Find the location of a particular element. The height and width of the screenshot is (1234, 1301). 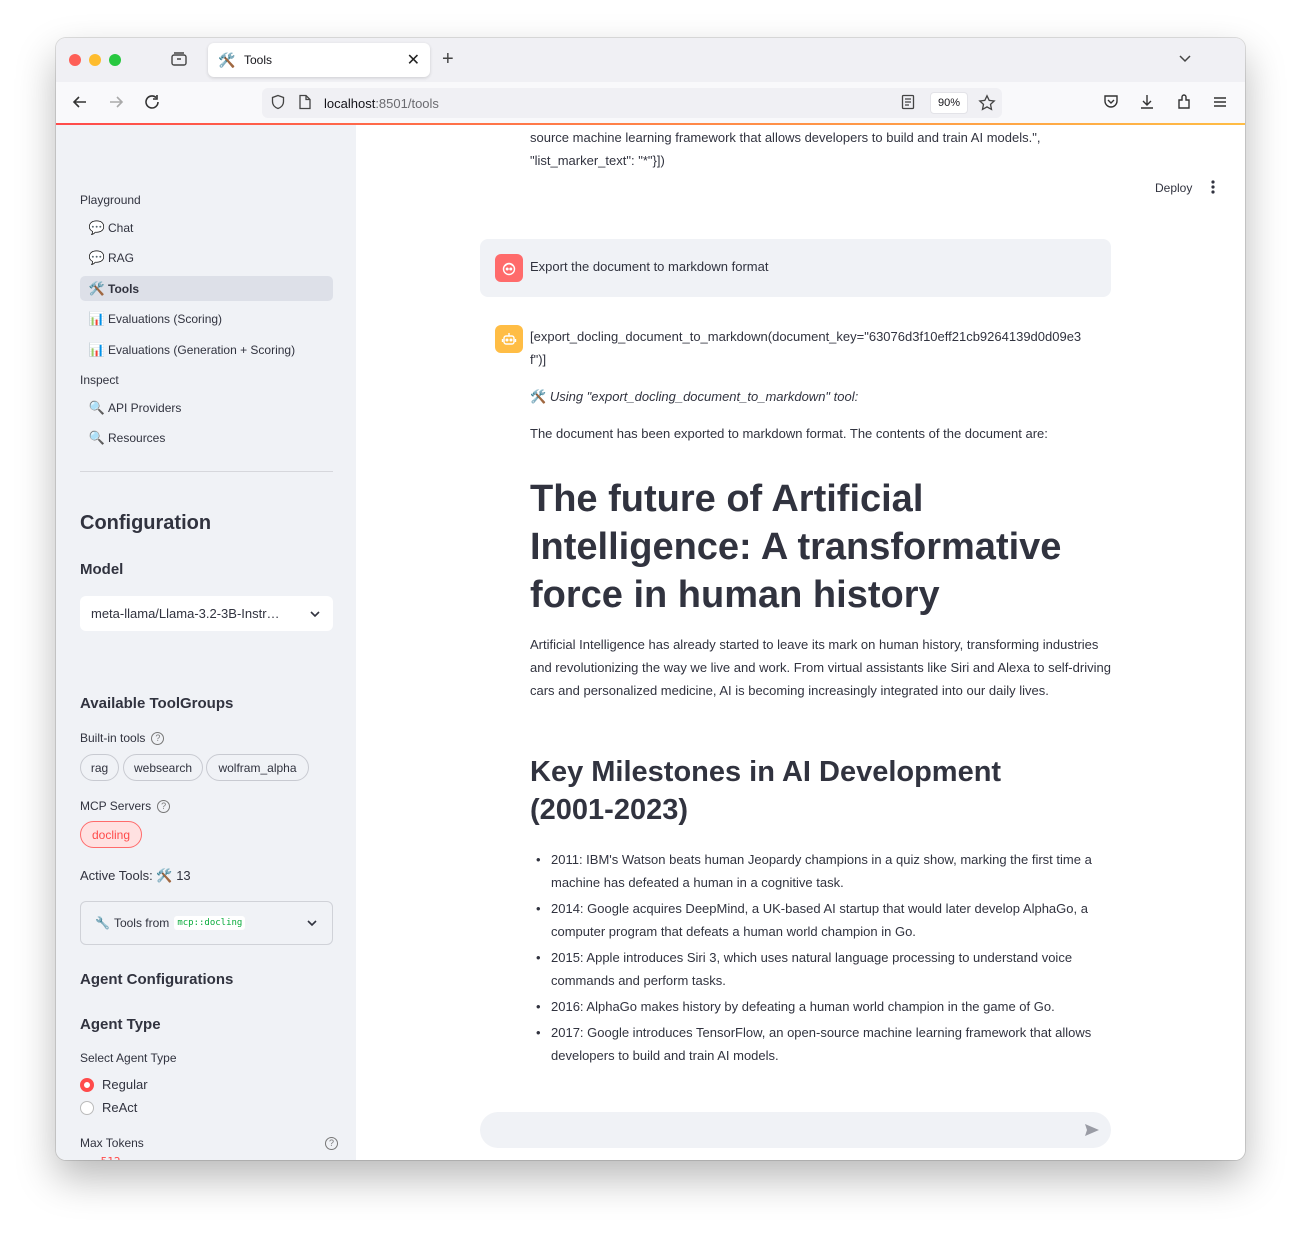

pocket-icon is located at coordinates (1112, 103).